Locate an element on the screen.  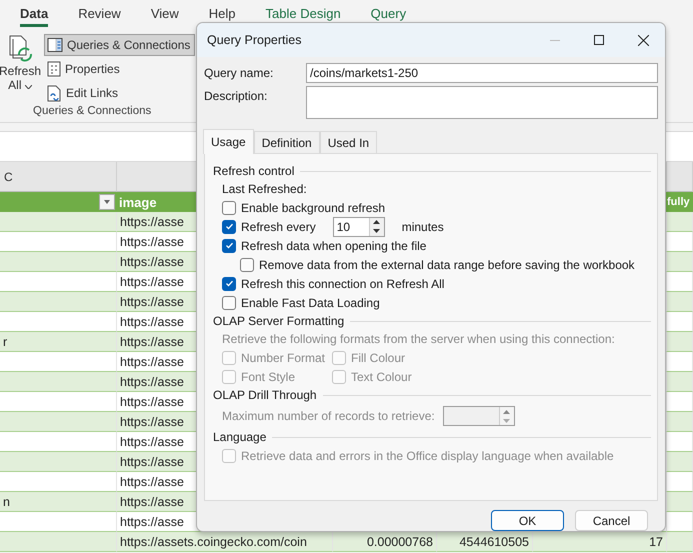
table-cell: https://assets.coingecko.com/coin is located at coordinates (225, 542).